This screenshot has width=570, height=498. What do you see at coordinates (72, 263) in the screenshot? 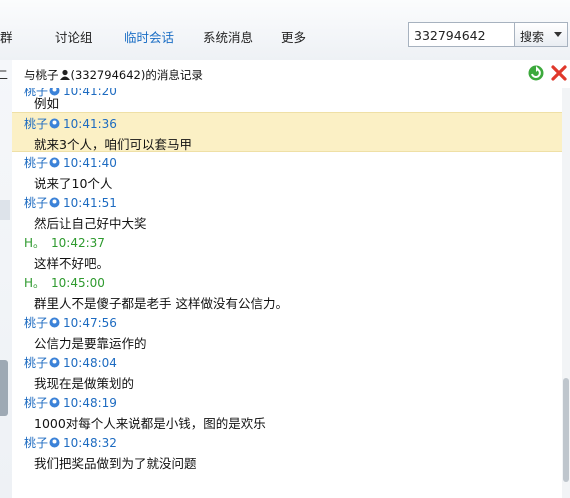
I see `message-text: 这样不好吧。` at bounding box center [72, 263].